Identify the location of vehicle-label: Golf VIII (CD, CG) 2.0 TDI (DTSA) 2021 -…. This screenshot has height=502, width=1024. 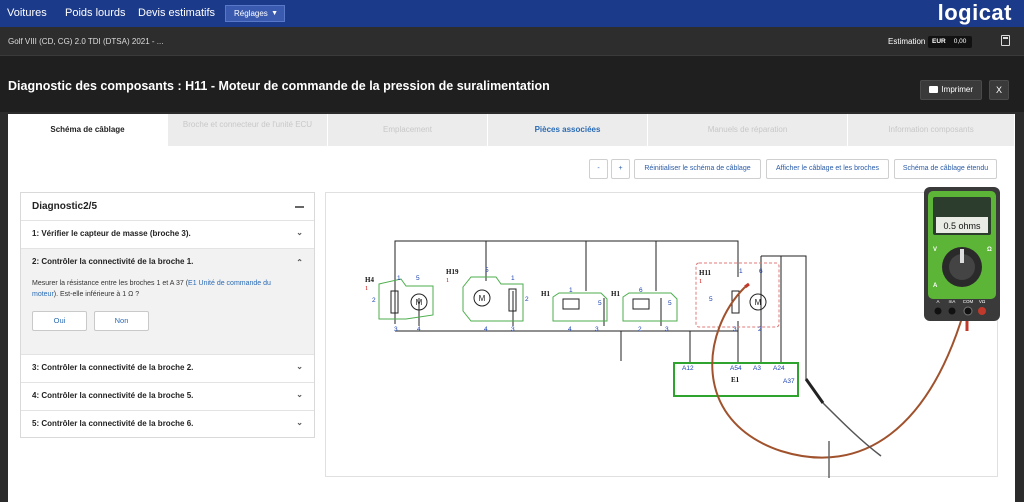
(85, 41).